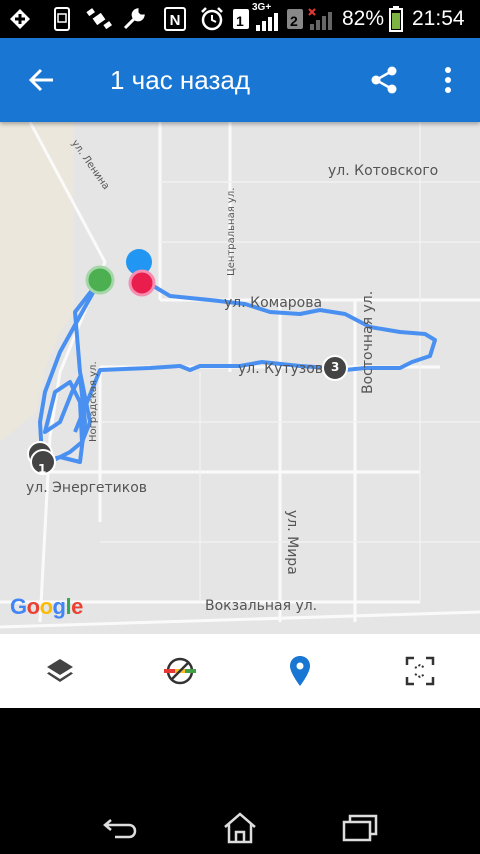 The width and height of the screenshot is (480, 854). Describe the element at coordinates (100, 280) in the screenshot. I see `start-marker` at that location.